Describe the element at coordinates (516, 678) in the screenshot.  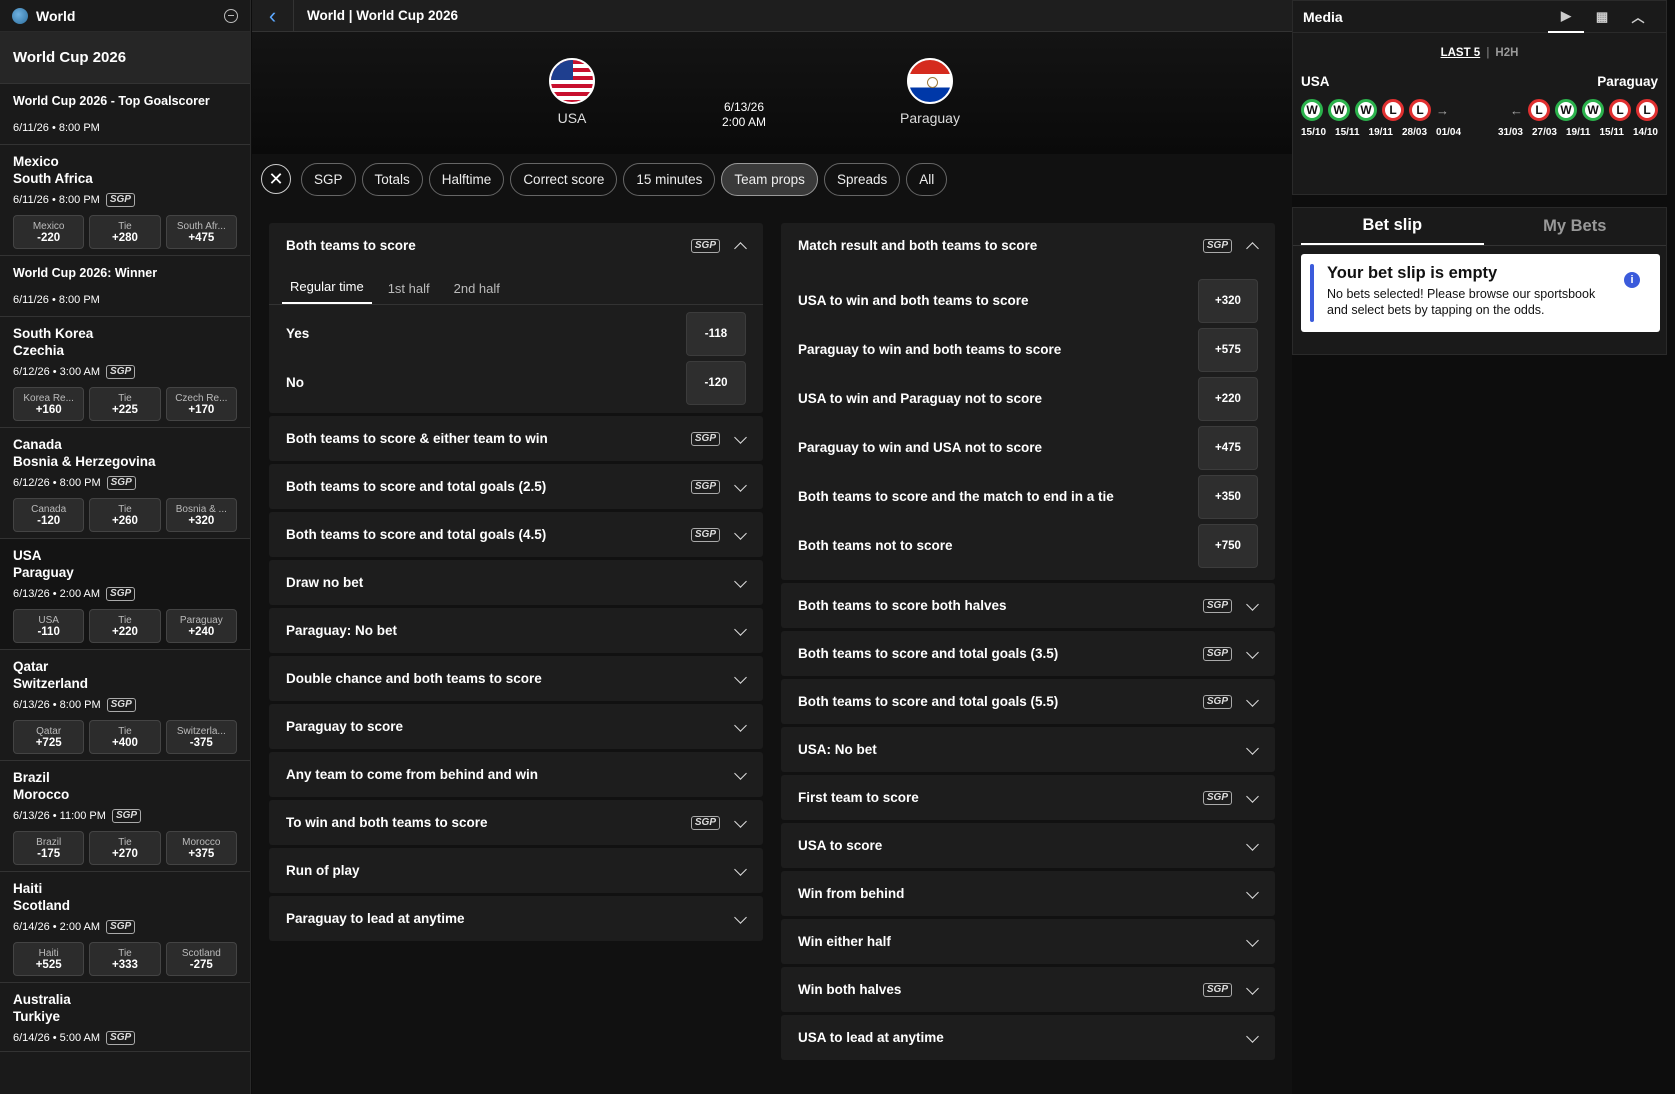
I see `market-header: Double chance and both teams to score` at that location.